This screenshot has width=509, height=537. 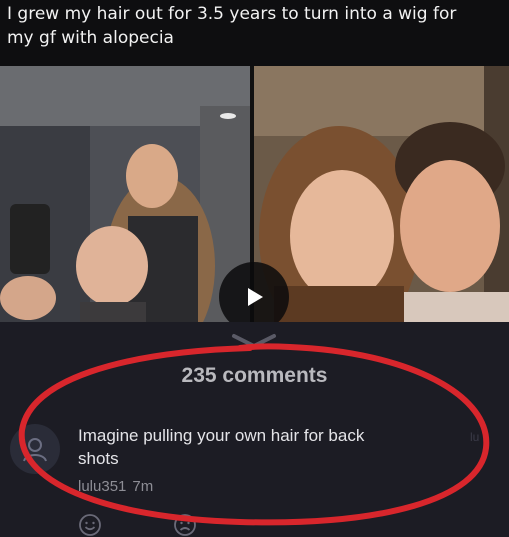 What do you see at coordinates (98, 458) in the screenshot?
I see `comment-line-2: shots` at bounding box center [98, 458].